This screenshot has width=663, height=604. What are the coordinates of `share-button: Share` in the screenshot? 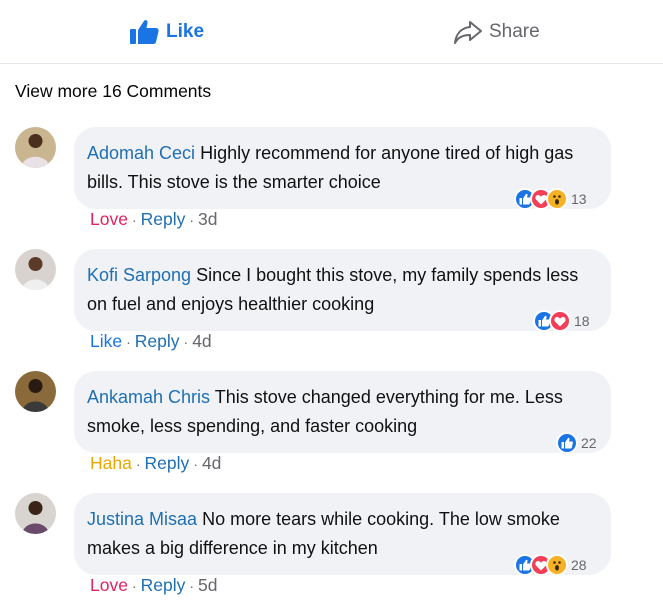 It's located at (496, 32).